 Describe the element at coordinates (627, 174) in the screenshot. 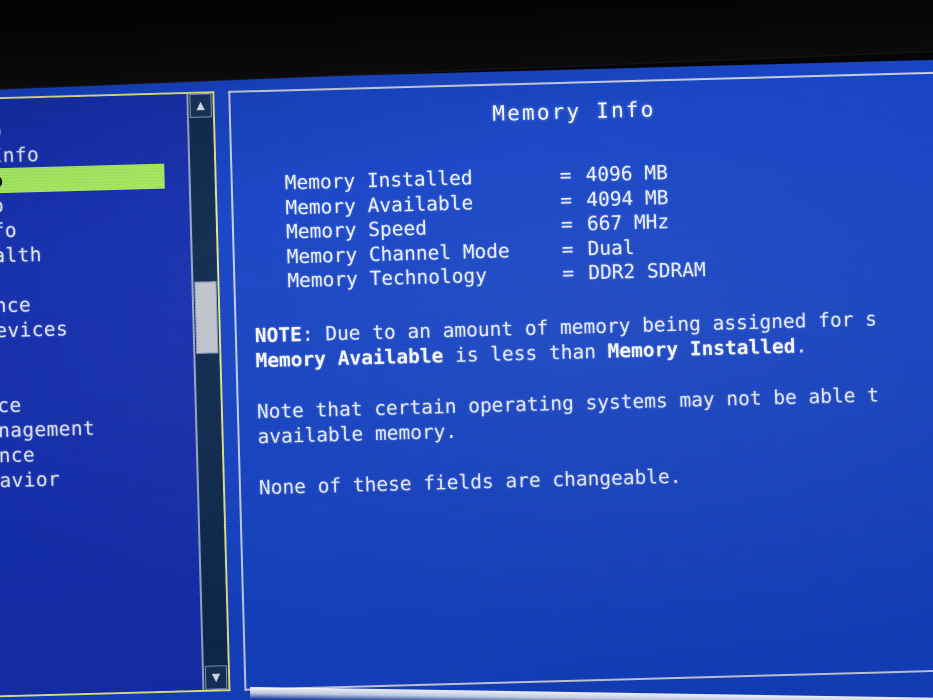

I see `info-value: 4096 MB` at that location.